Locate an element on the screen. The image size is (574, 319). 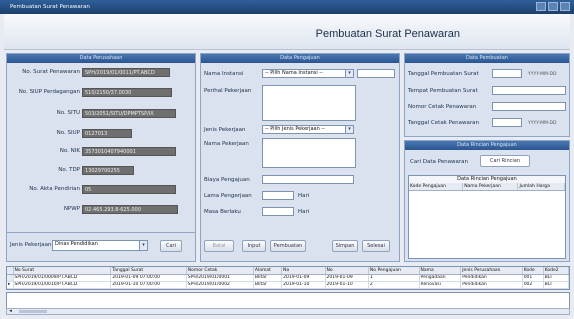
cell: Pengadaan is located at coordinates (440, 278).